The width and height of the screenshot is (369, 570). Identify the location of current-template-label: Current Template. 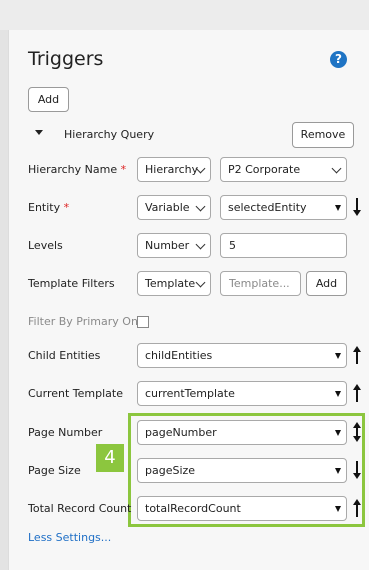
(76, 393).